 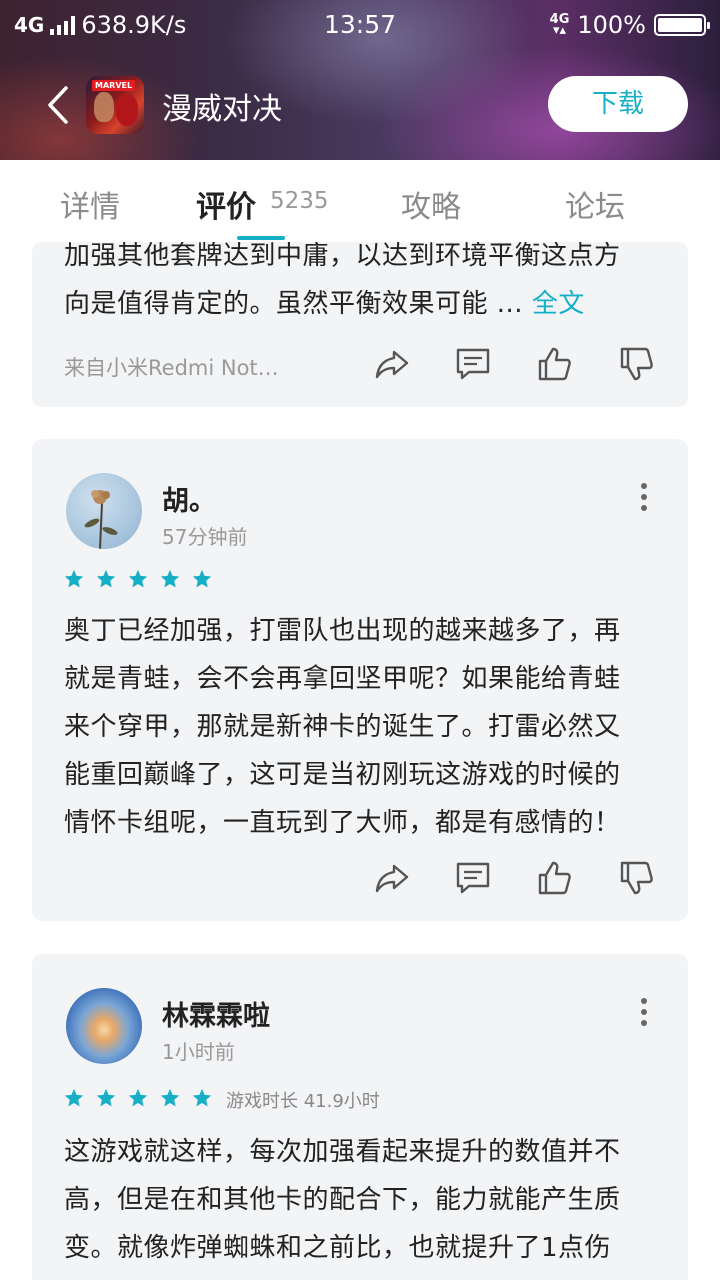 What do you see at coordinates (611, 25) in the screenshot?
I see `battery-percent: 100%` at bounding box center [611, 25].